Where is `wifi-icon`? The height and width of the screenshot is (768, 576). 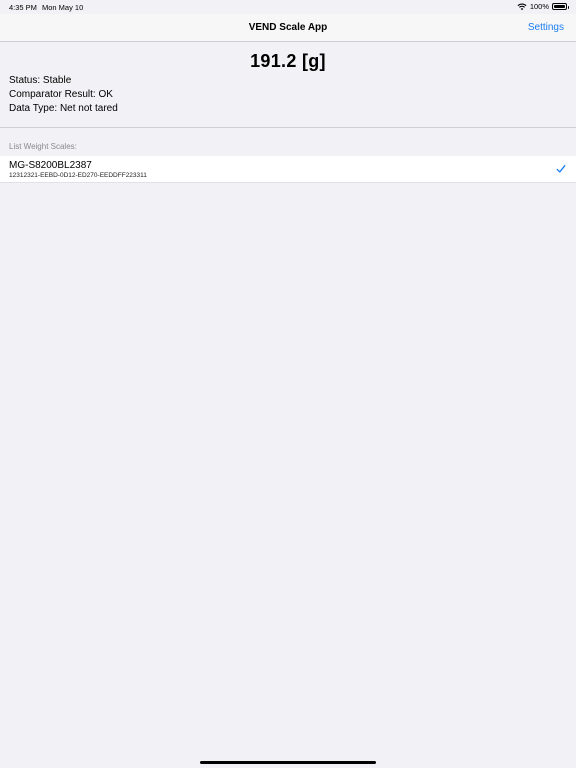 wifi-icon is located at coordinates (522, 6).